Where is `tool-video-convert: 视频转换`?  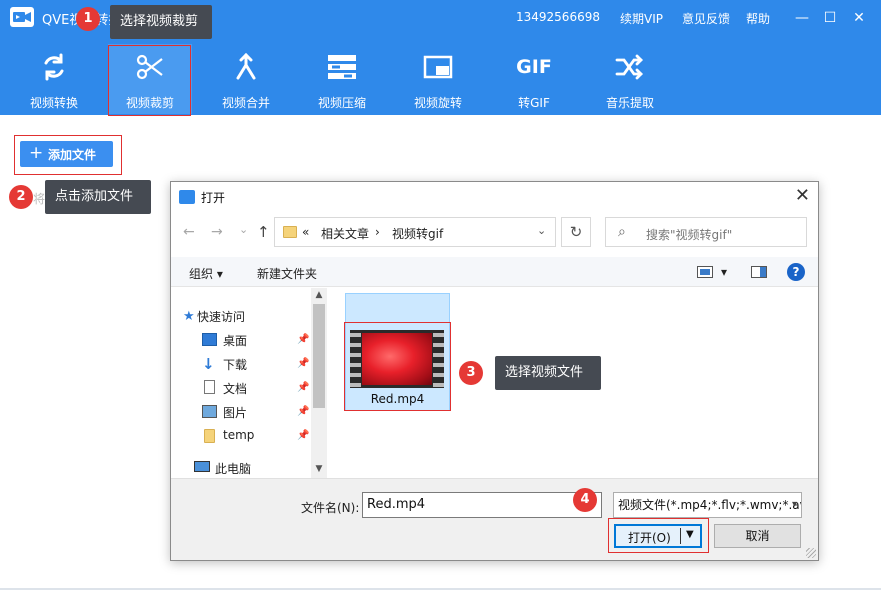 tool-video-convert: 视频转换 is located at coordinates (54, 79).